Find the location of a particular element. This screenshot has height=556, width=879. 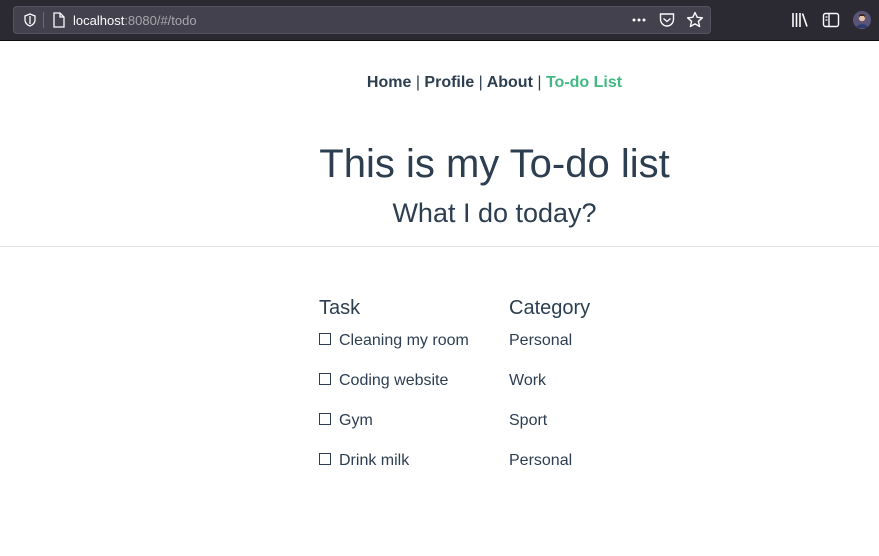

url-bar: localhost:8080/#/todo is located at coordinates (362, 20).